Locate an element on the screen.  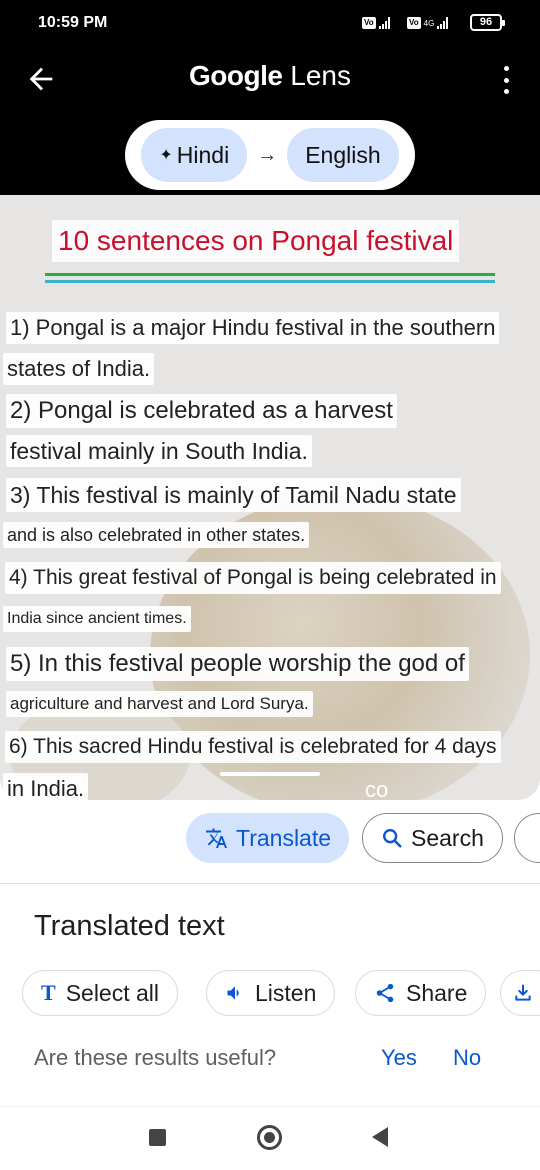
translate-icon is located at coordinates (216, 838).